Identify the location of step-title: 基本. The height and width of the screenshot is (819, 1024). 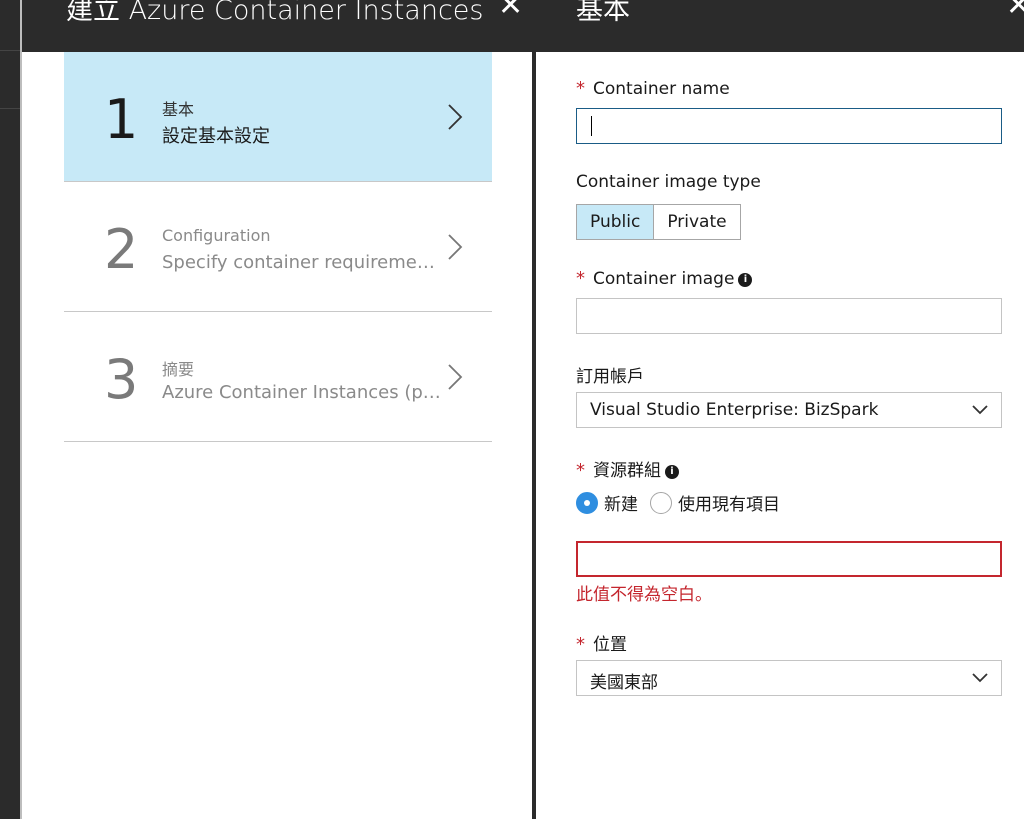
(178, 109).